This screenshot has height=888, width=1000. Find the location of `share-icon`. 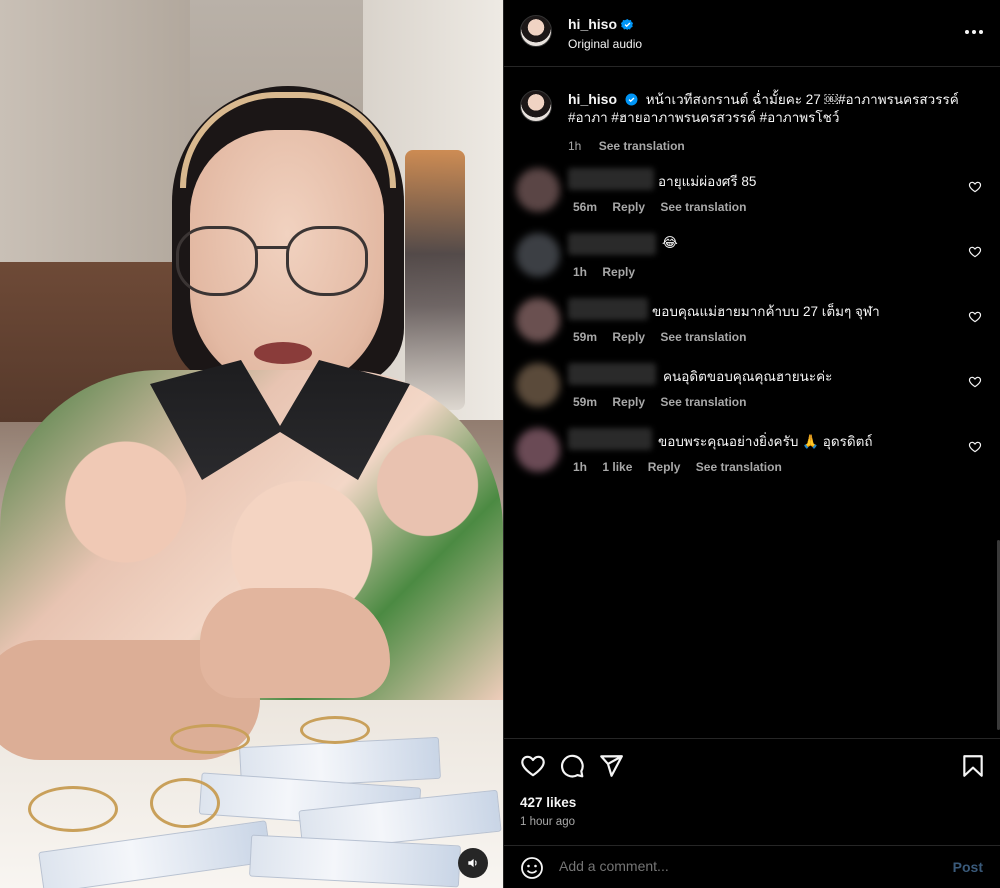

share-icon is located at coordinates (611, 766).